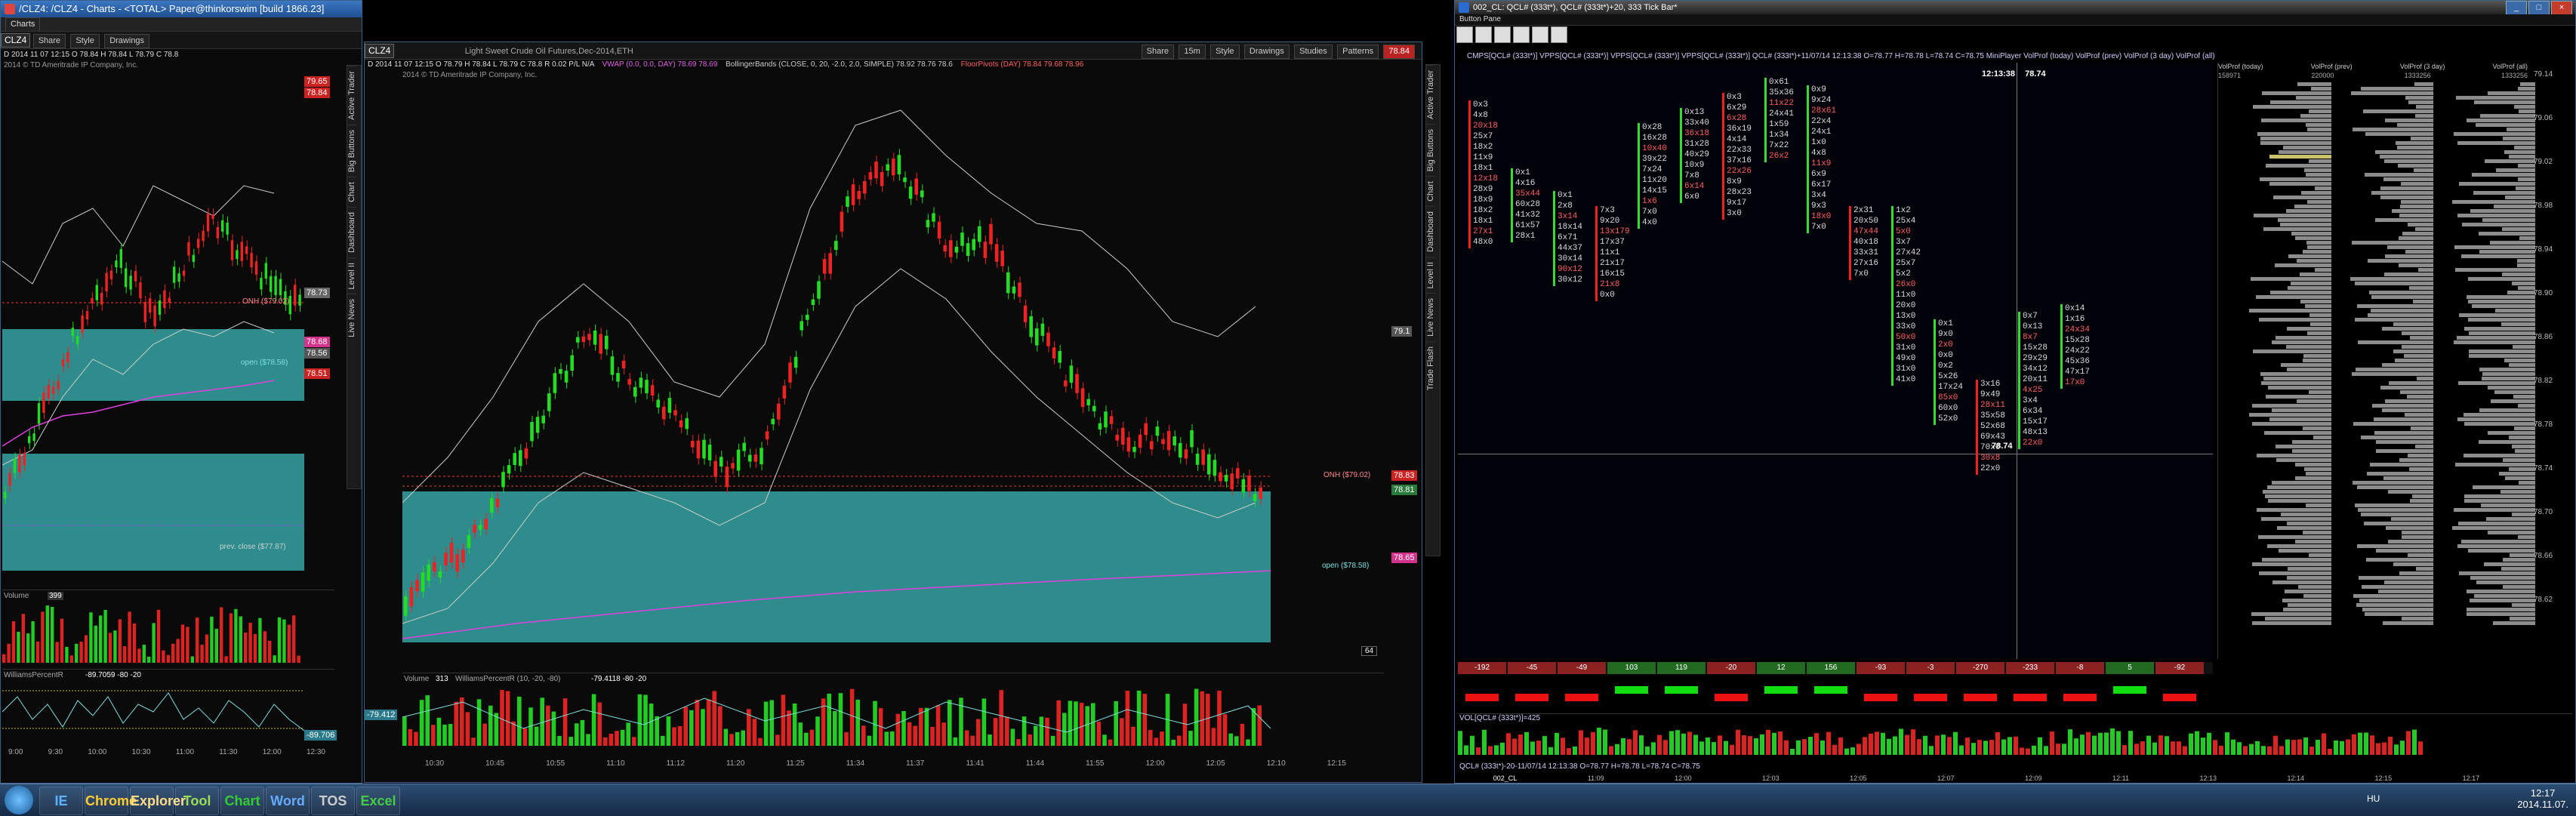 The image size is (2576, 816). I want to click on mid-x-label: 11:20, so click(735, 763).